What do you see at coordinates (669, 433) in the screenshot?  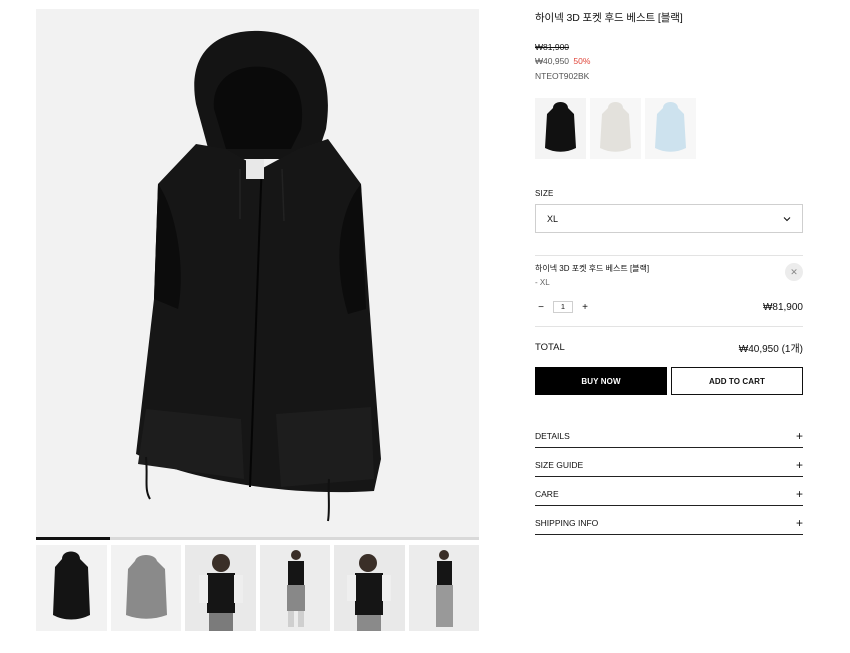 I see `accordion-details: DETAILS +` at bounding box center [669, 433].